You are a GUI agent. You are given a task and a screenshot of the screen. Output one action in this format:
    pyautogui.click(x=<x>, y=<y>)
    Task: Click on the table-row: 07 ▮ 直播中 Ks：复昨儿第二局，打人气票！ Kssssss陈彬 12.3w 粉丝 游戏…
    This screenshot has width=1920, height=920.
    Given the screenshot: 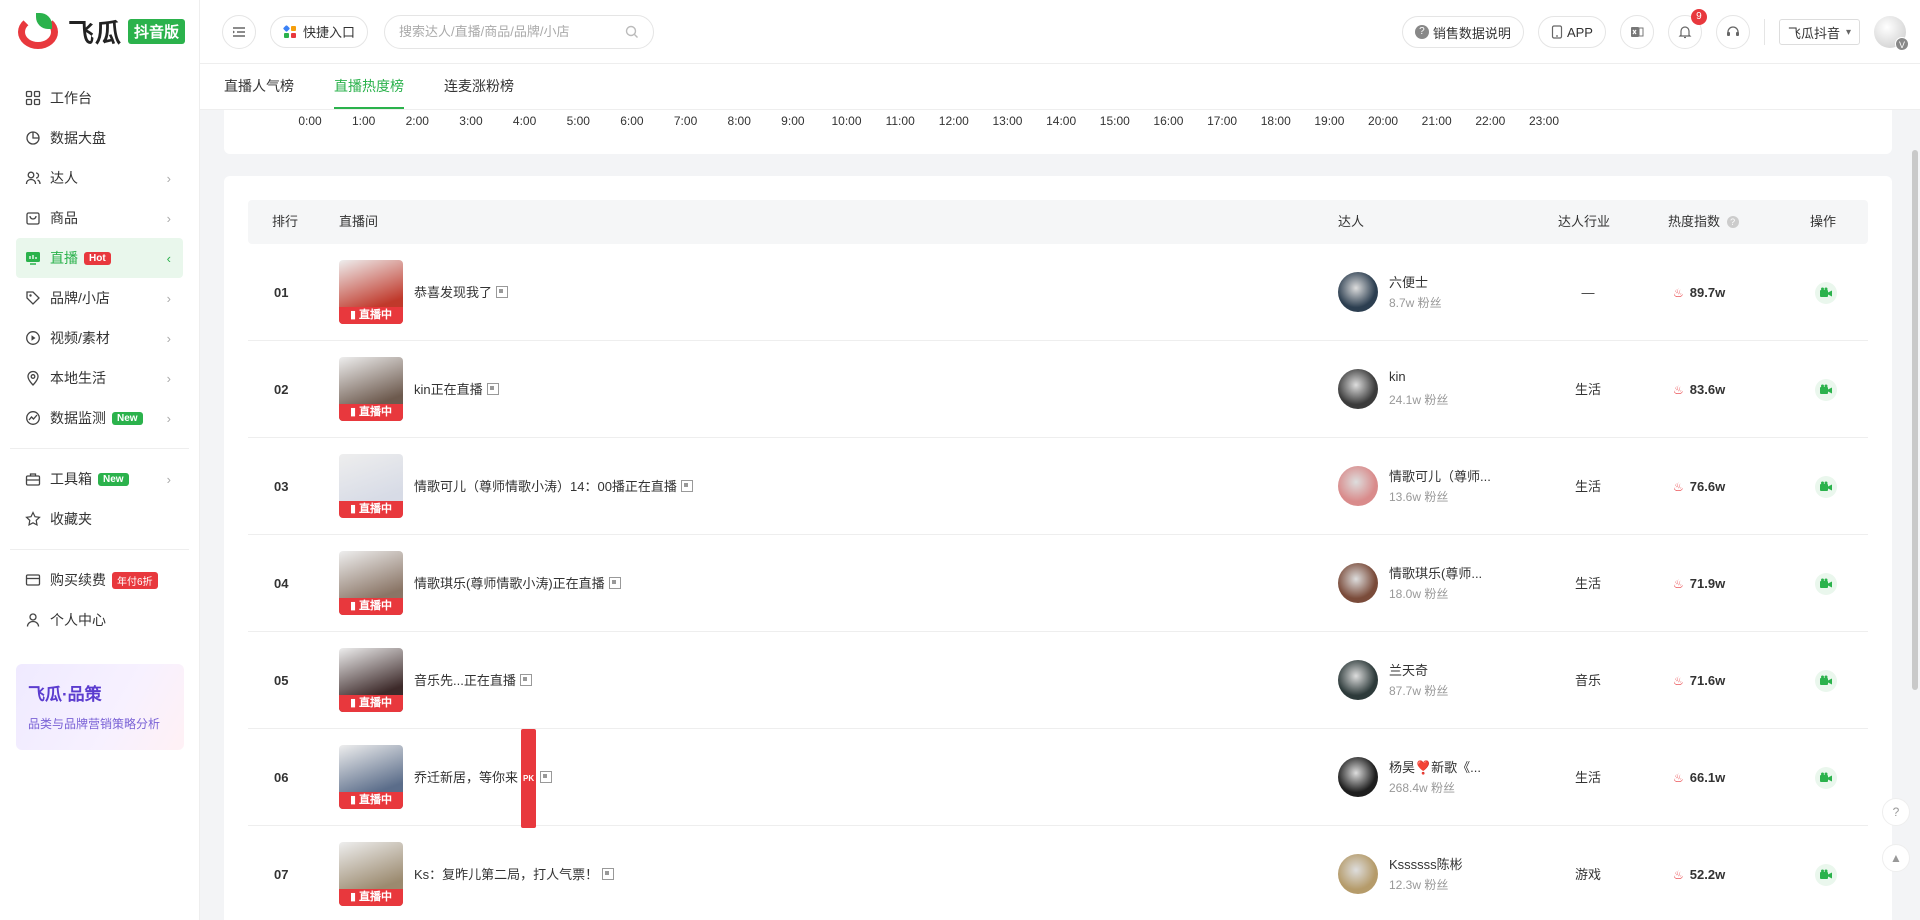 What is the action you would take?
    pyautogui.click(x=1058, y=873)
    